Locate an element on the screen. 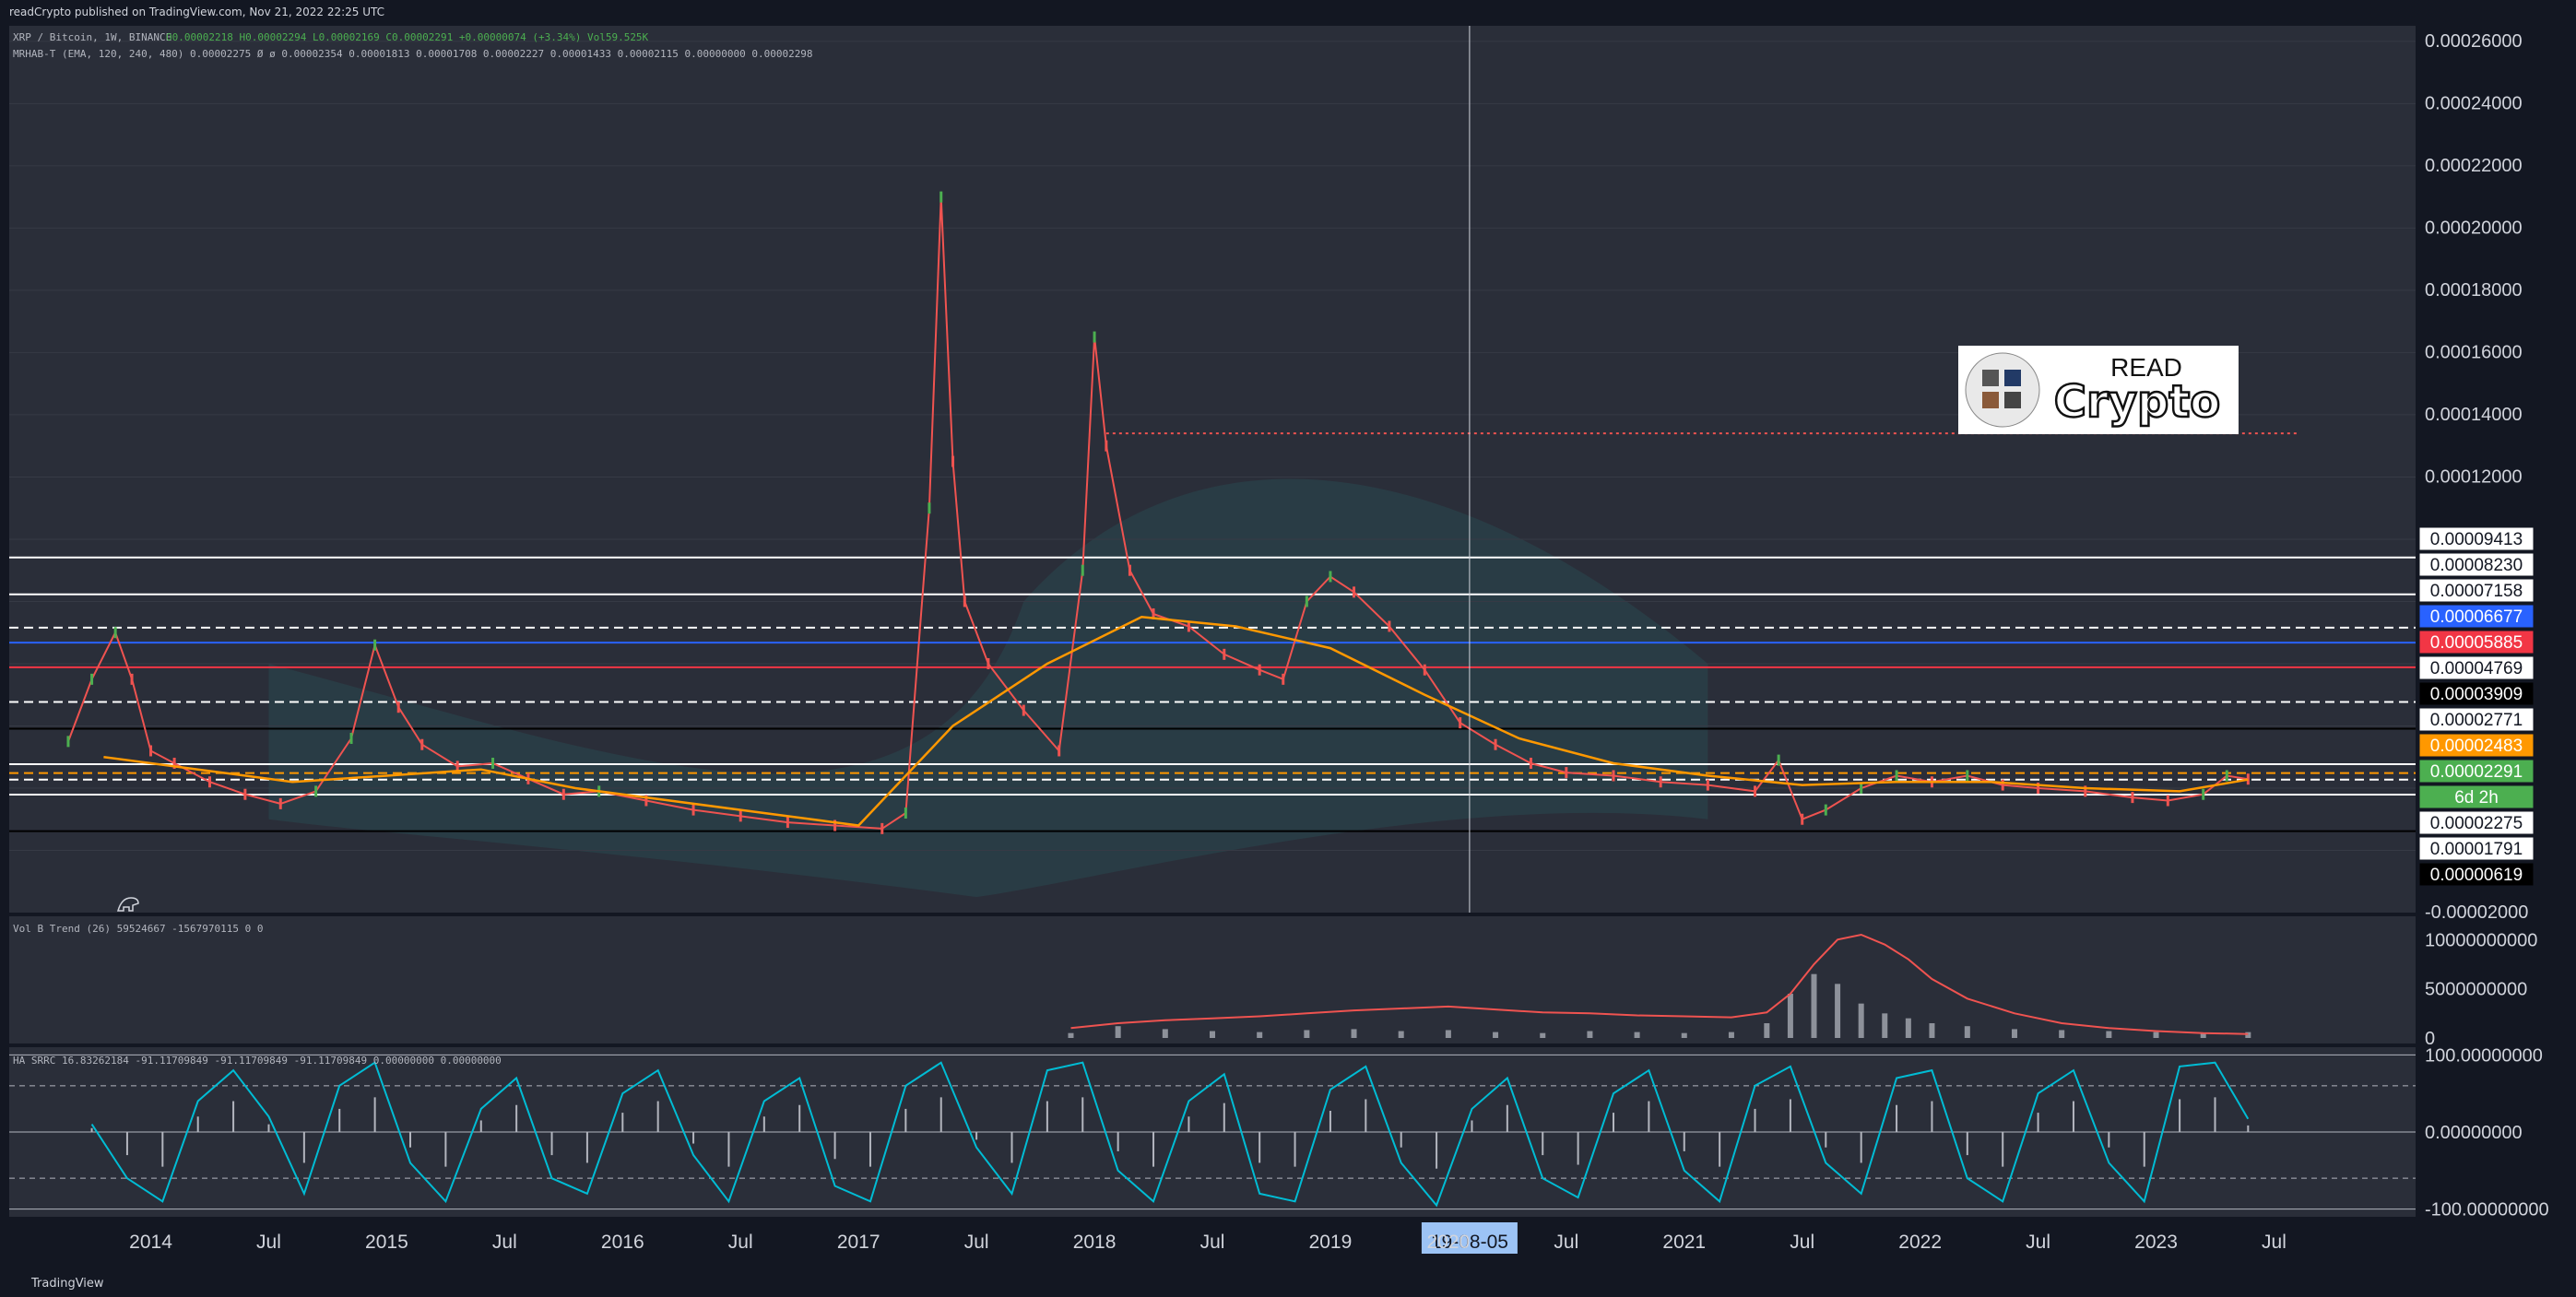  symbol-legend: XRP / Bitcoin, 1W, BINANCE is located at coordinates (92, 37).